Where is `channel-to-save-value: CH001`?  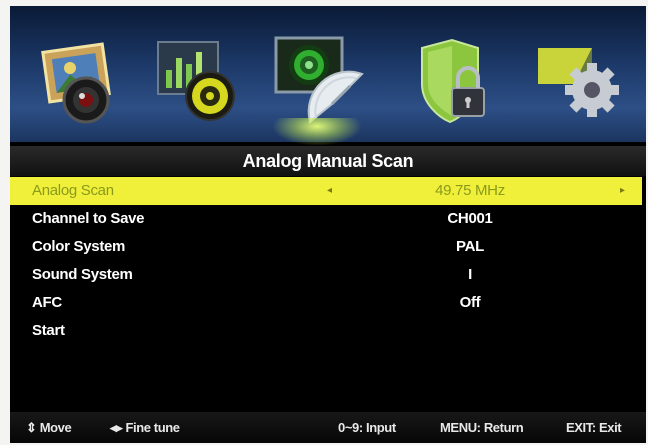
channel-to-save-value: CH001 is located at coordinates (470, 218).